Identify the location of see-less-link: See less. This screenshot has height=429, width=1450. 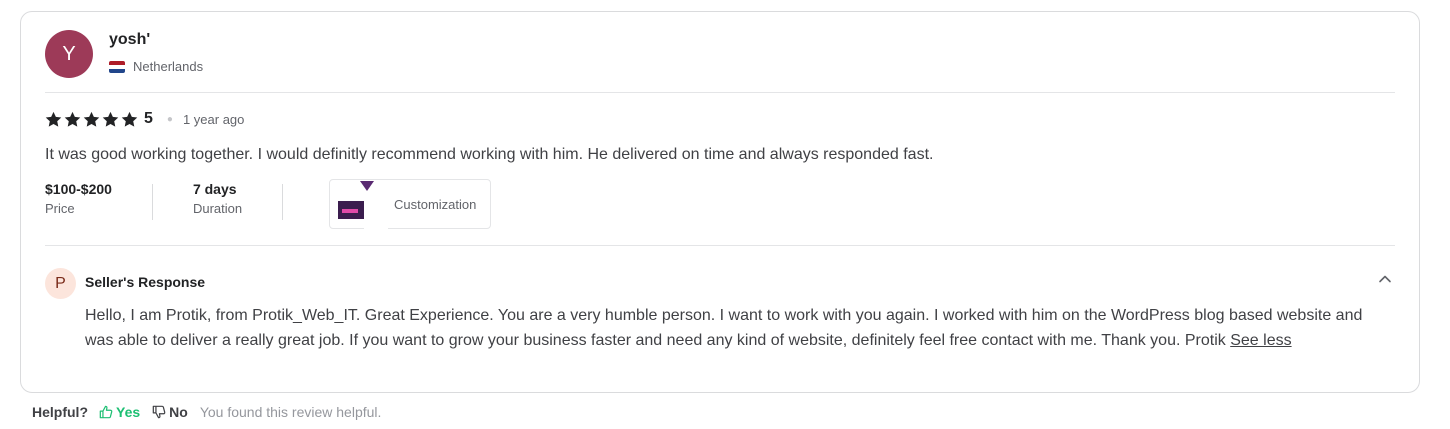
(1260, 340).